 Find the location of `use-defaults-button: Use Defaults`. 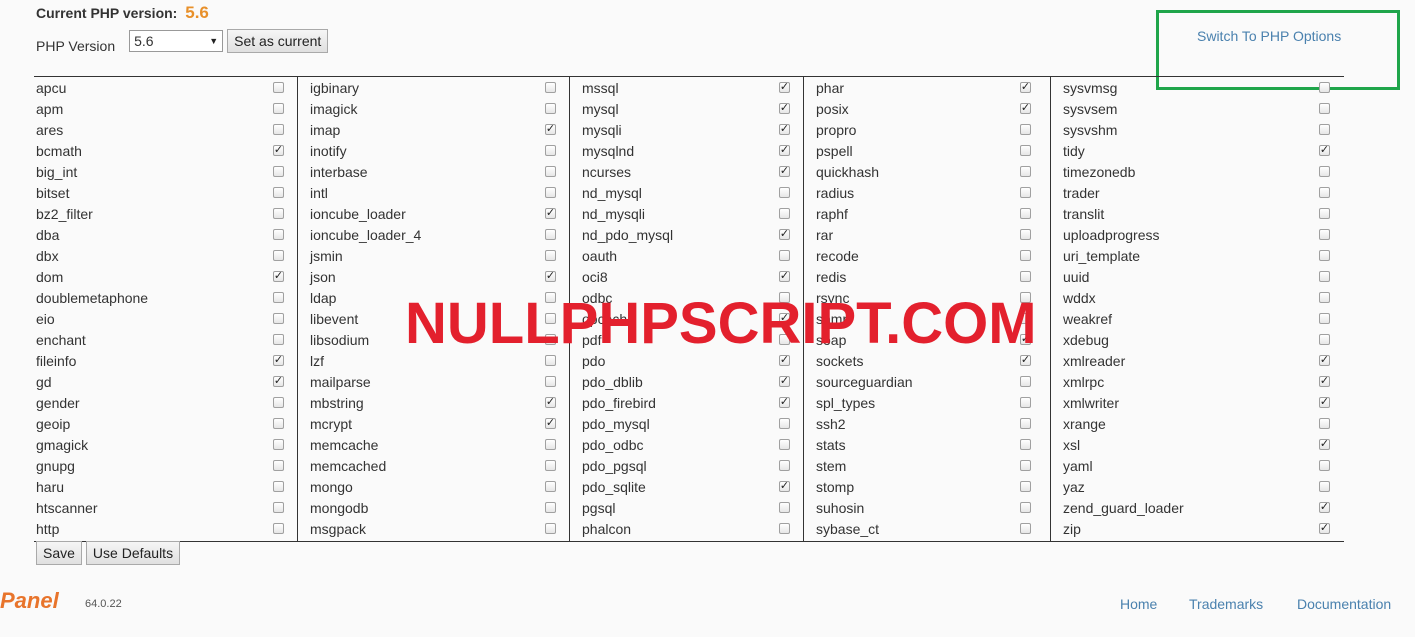

use-defaults-button: Use Defaults is located at coordinates (133, 553).